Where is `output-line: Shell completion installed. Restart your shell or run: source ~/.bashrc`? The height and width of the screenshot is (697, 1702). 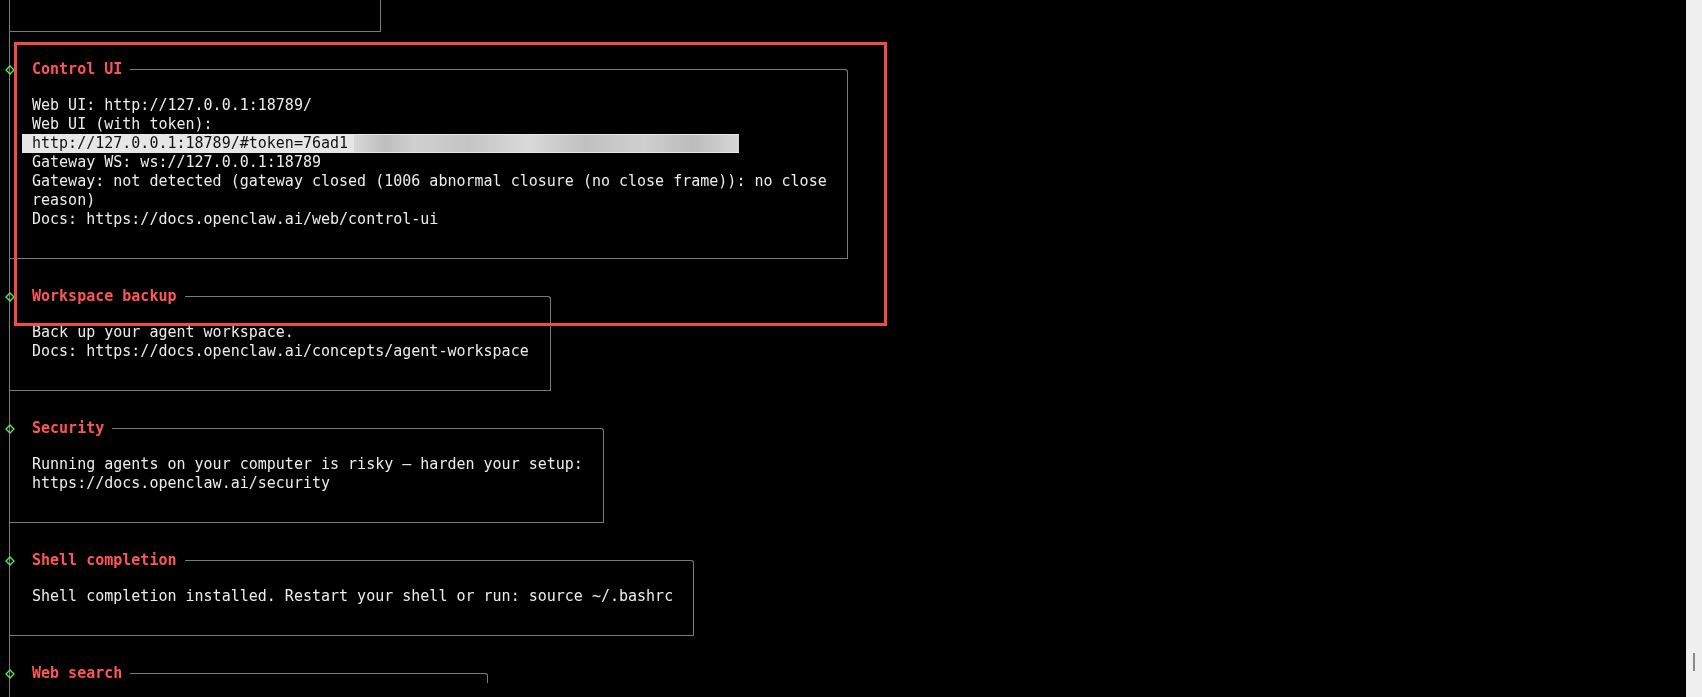 output-line: Shell completion installed. Restart your shell or run: source ~/.bashrc is located at coordinates (353, 596).